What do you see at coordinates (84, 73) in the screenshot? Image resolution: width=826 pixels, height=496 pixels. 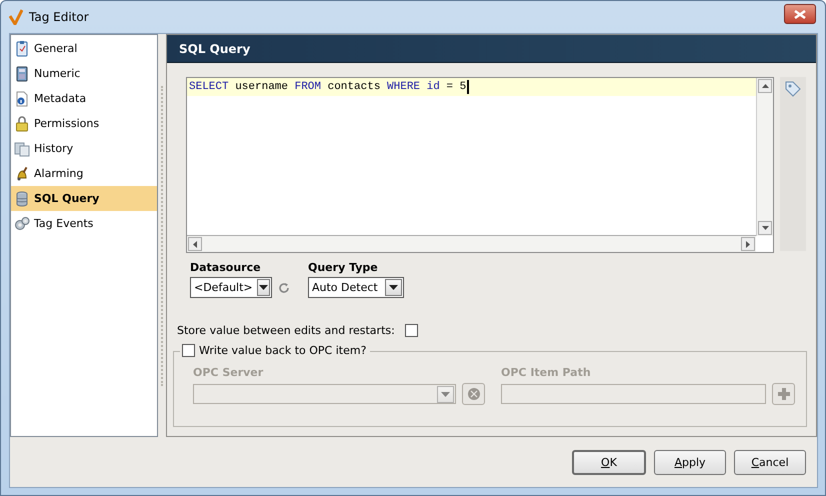 I see `sidebar-item: Numeric` at bounding box center [84, 73].